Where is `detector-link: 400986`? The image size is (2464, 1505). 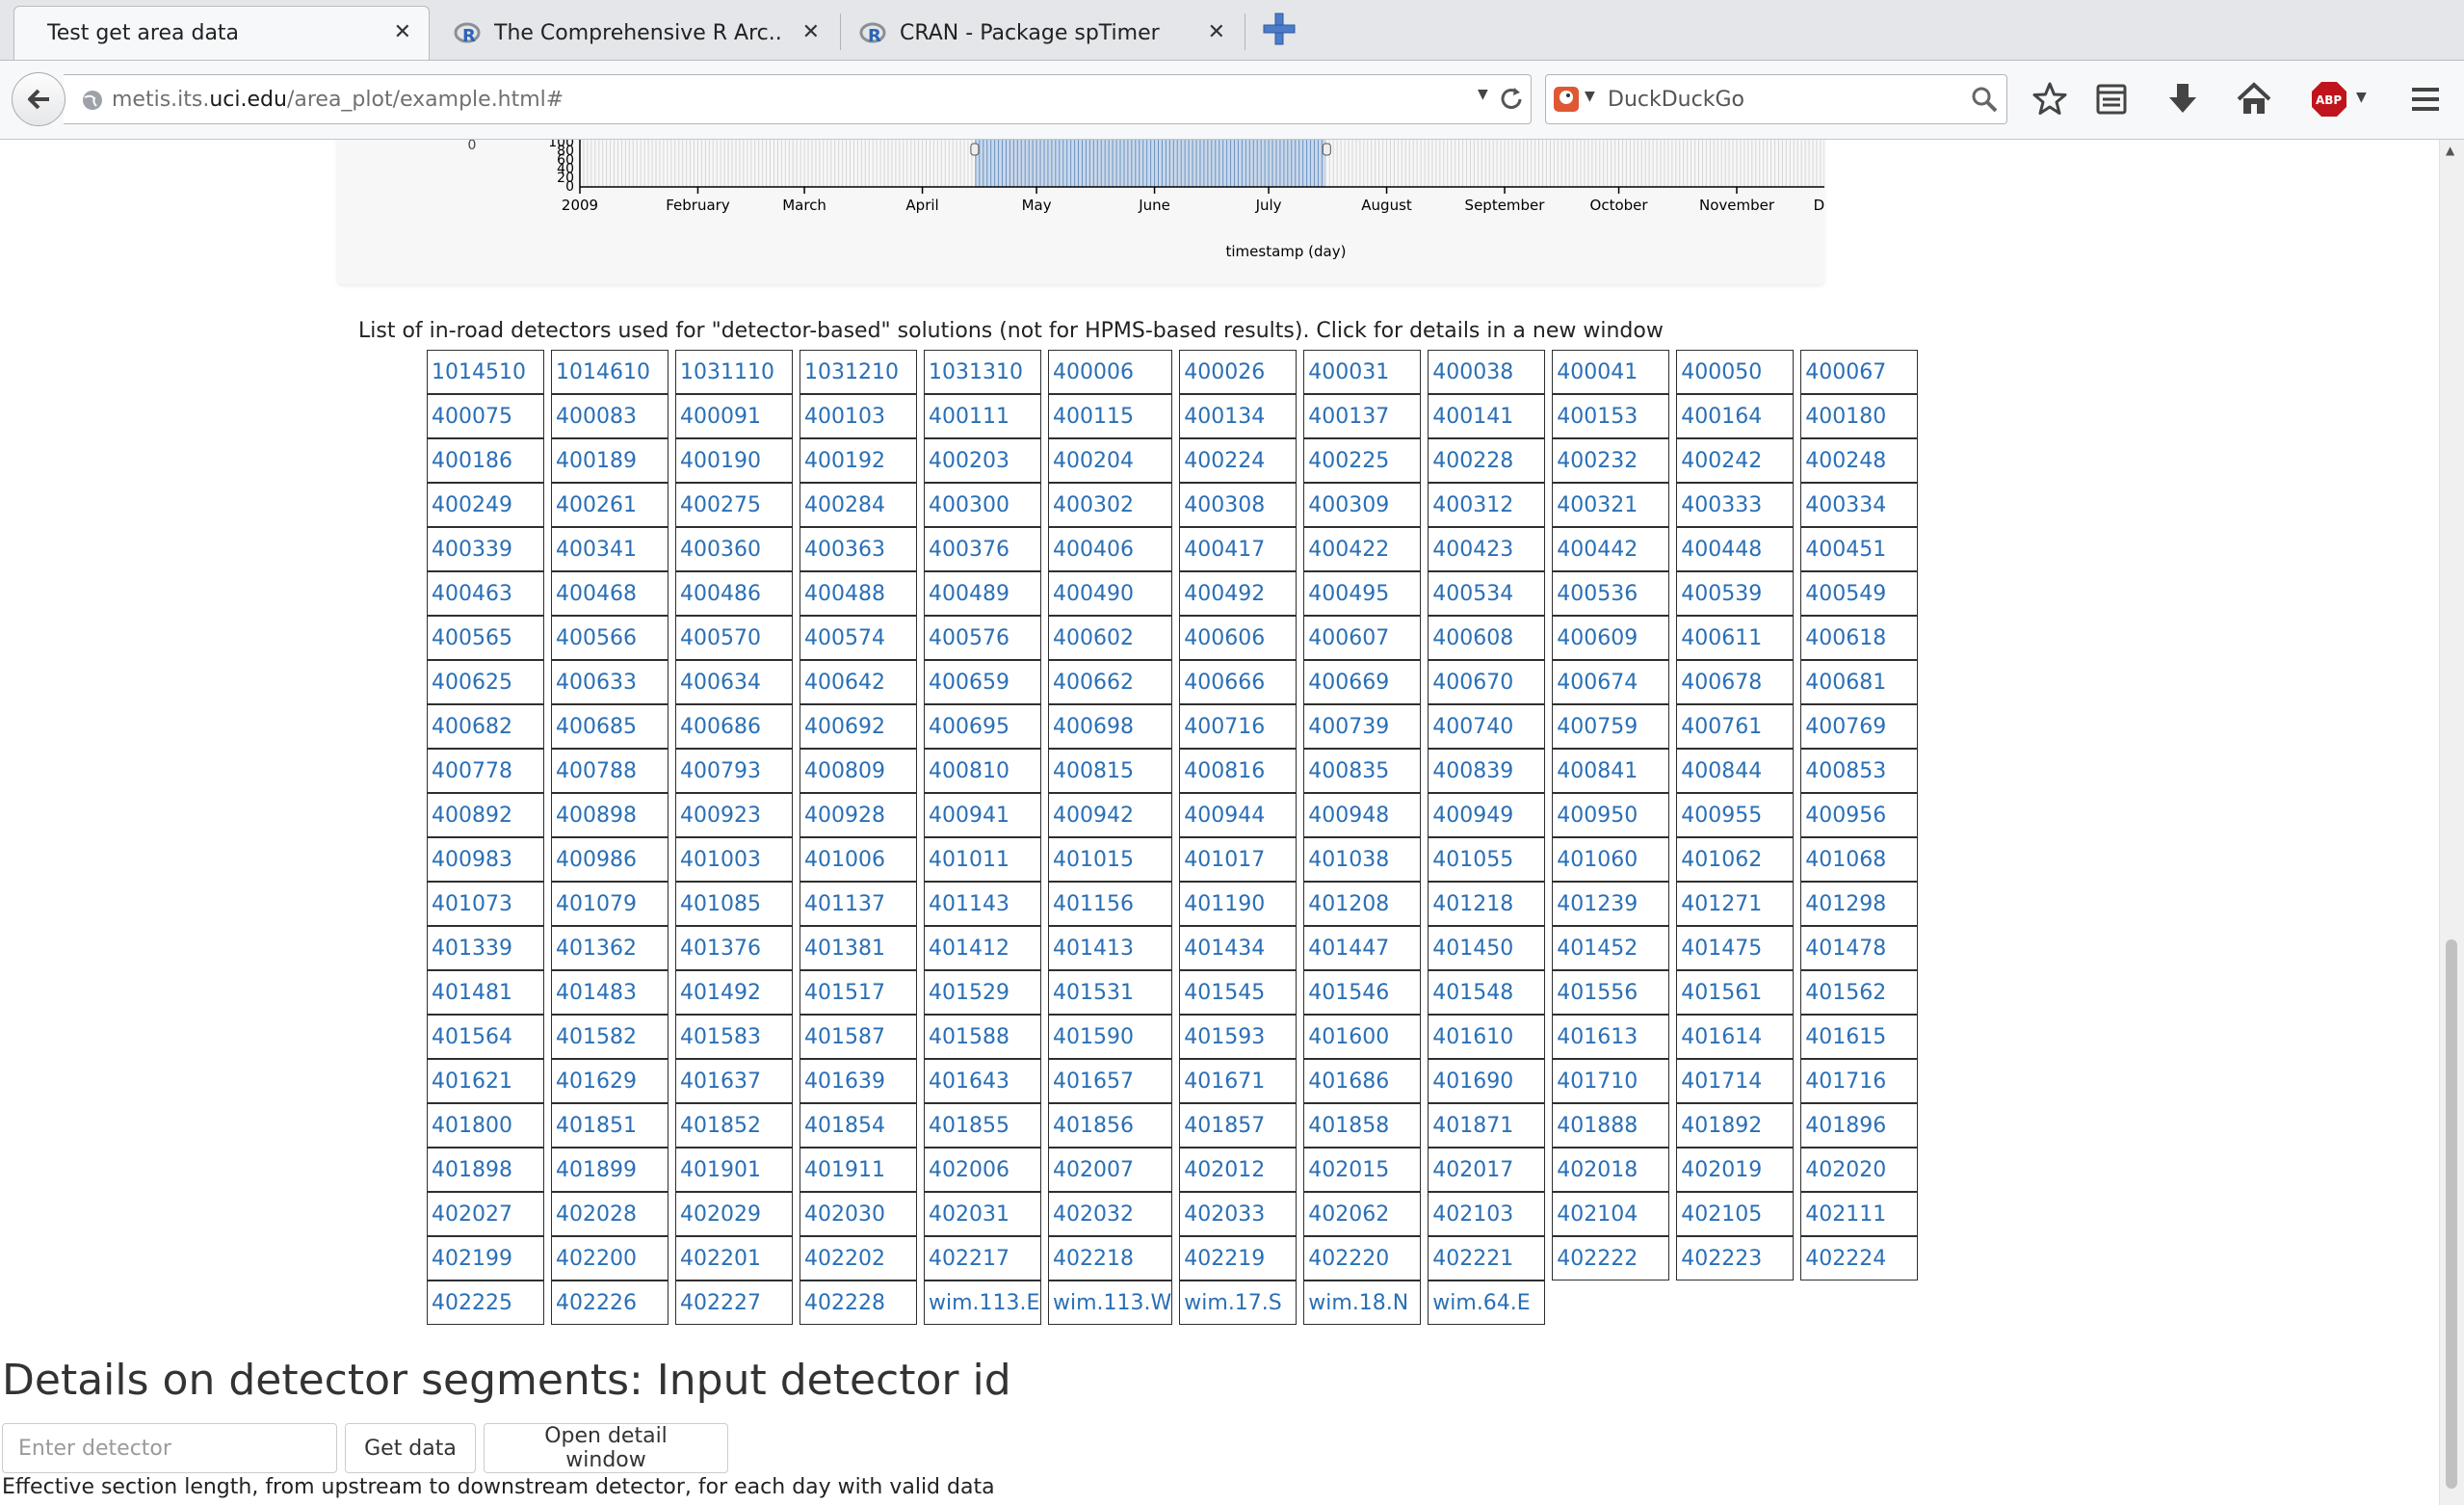
detector-link: 400986 is located at coordinates (596, 860).